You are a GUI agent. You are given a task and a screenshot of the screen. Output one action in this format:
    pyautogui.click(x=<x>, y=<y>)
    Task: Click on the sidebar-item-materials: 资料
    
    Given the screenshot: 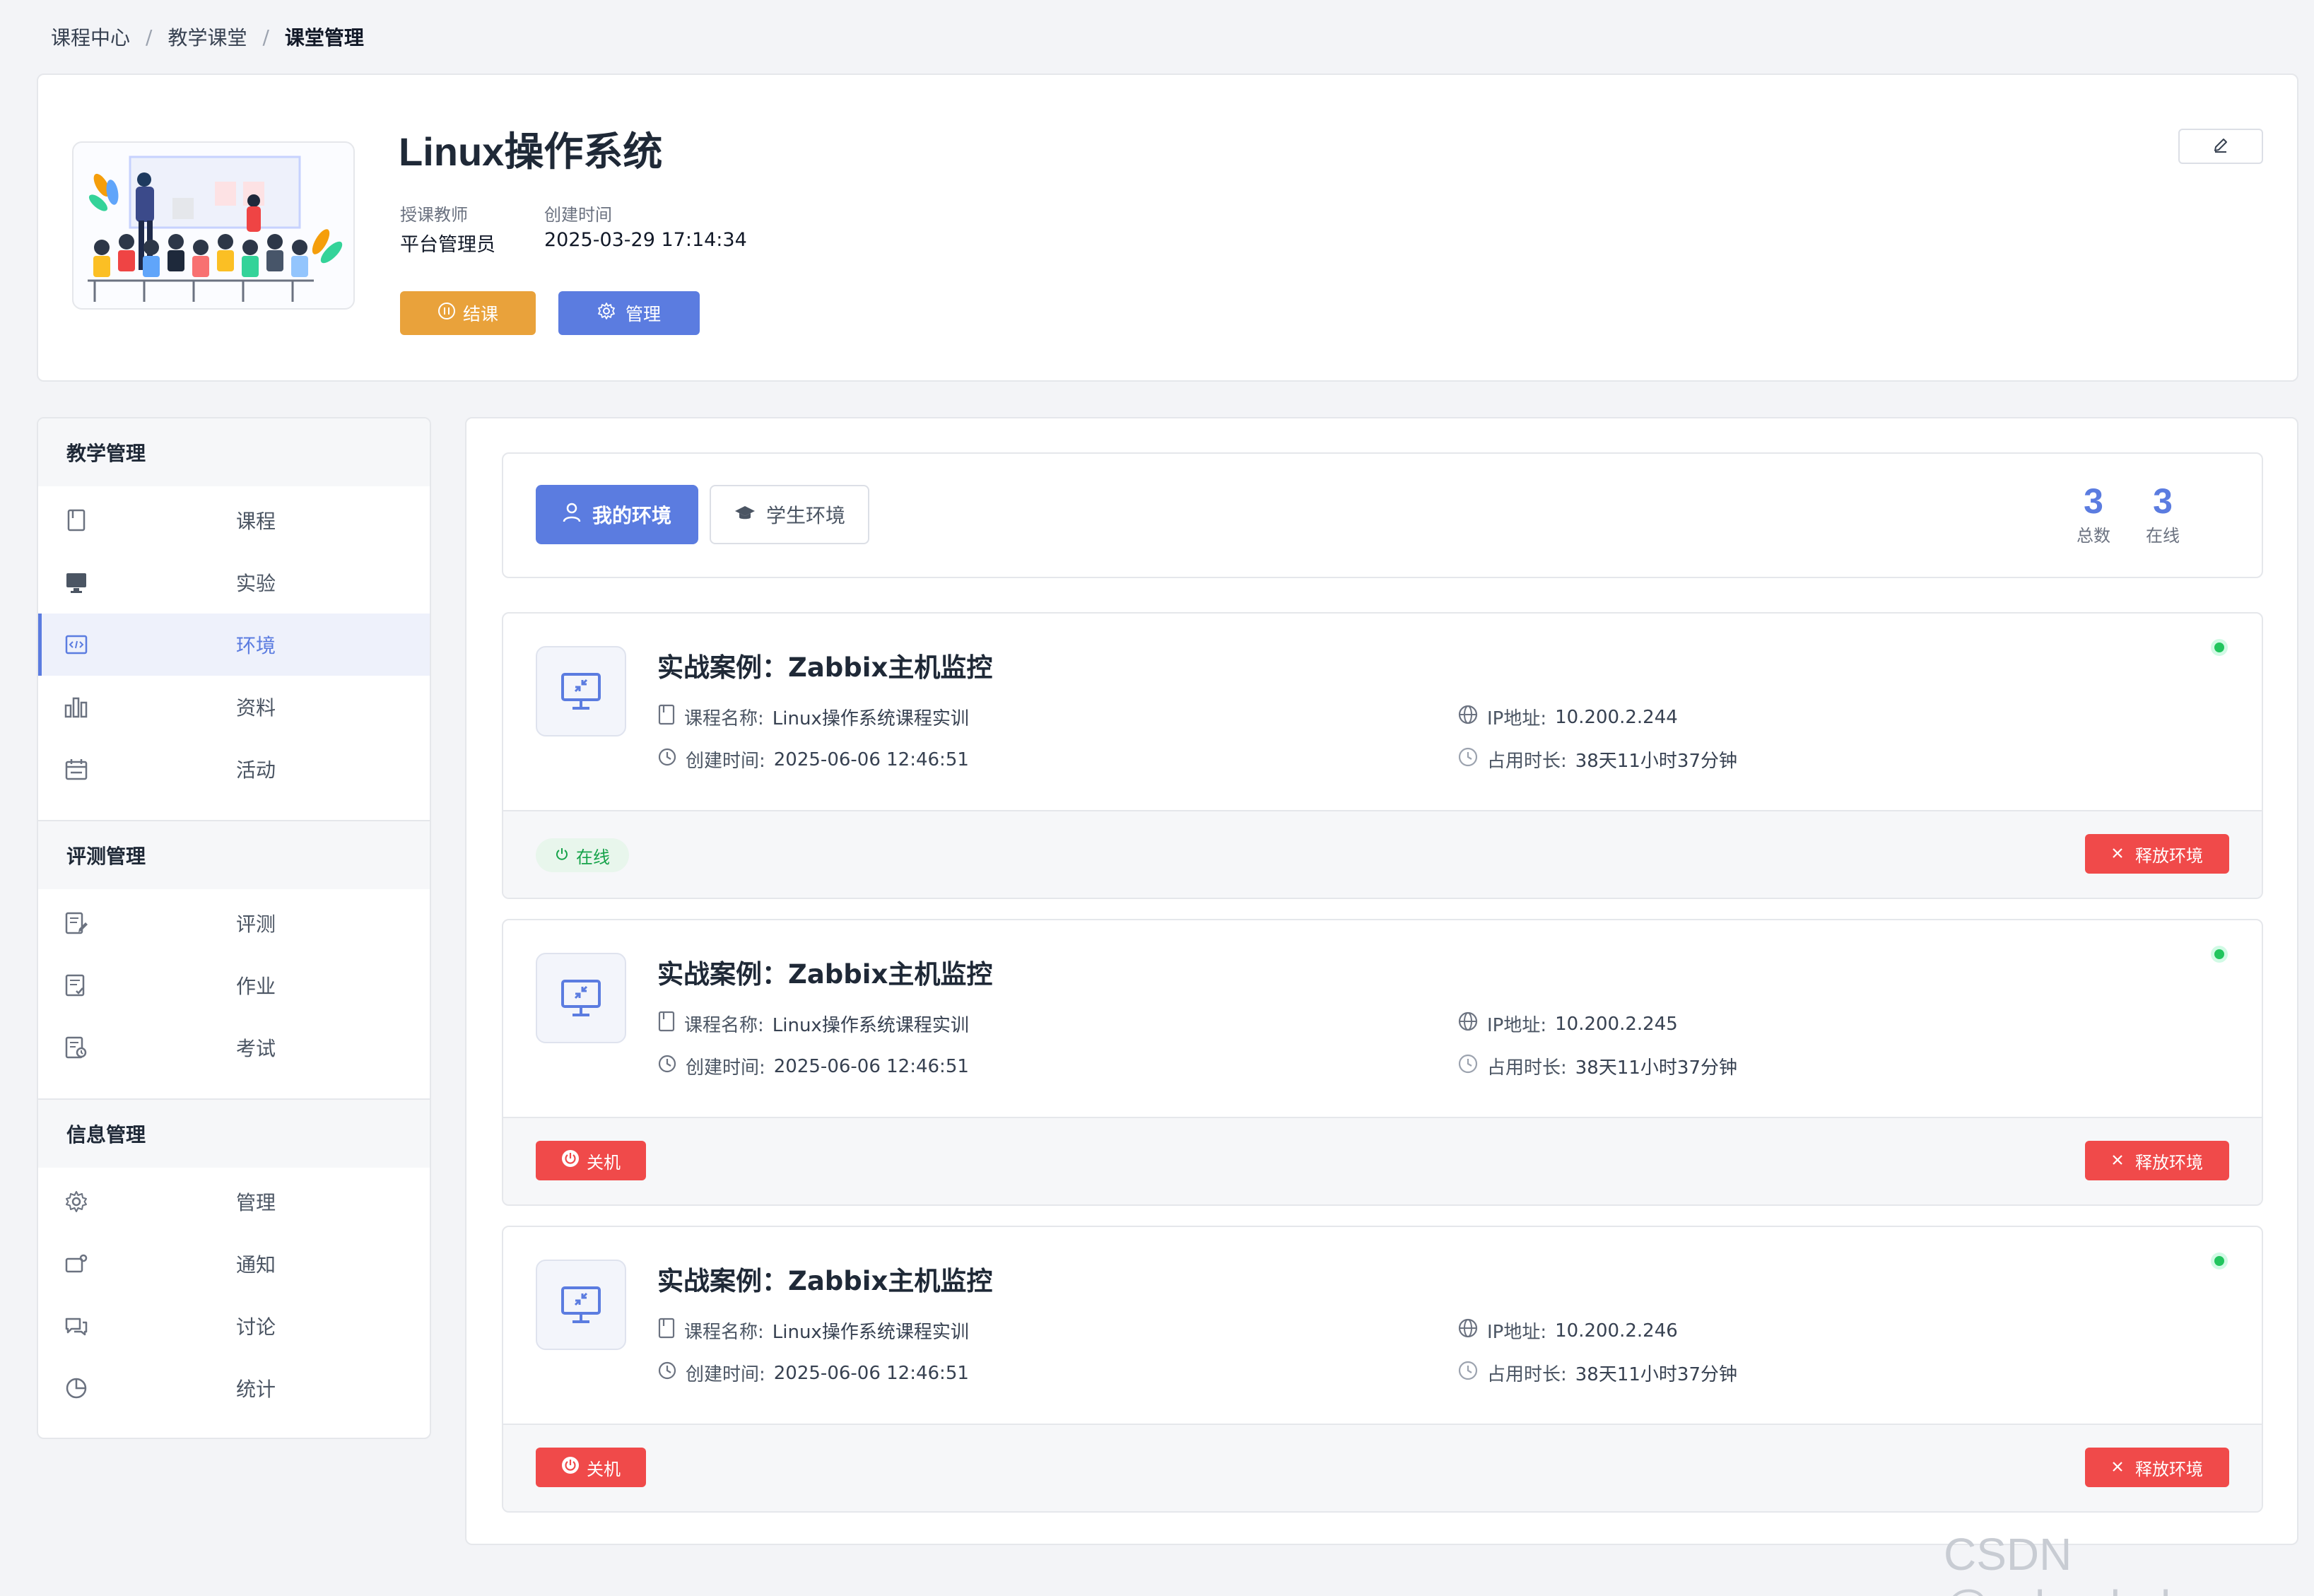 What is the action you would take?
    pyautogui.click(x=234, y=707)
    